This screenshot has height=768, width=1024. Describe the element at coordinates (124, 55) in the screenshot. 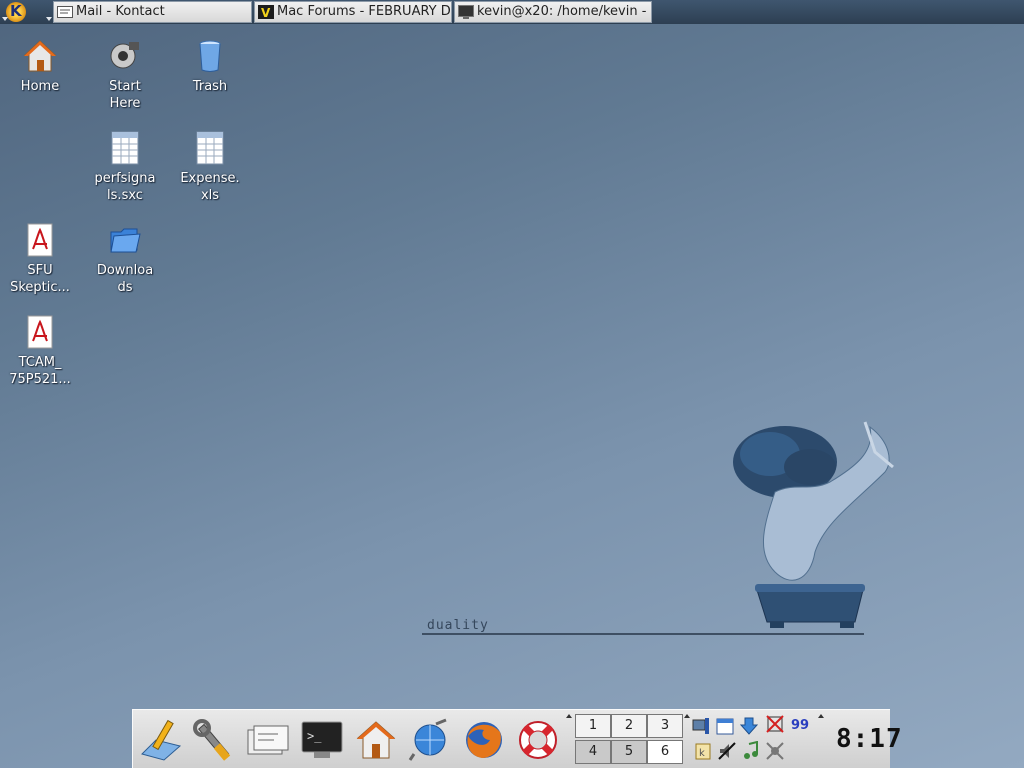

I see `start-here-icon` at that location.